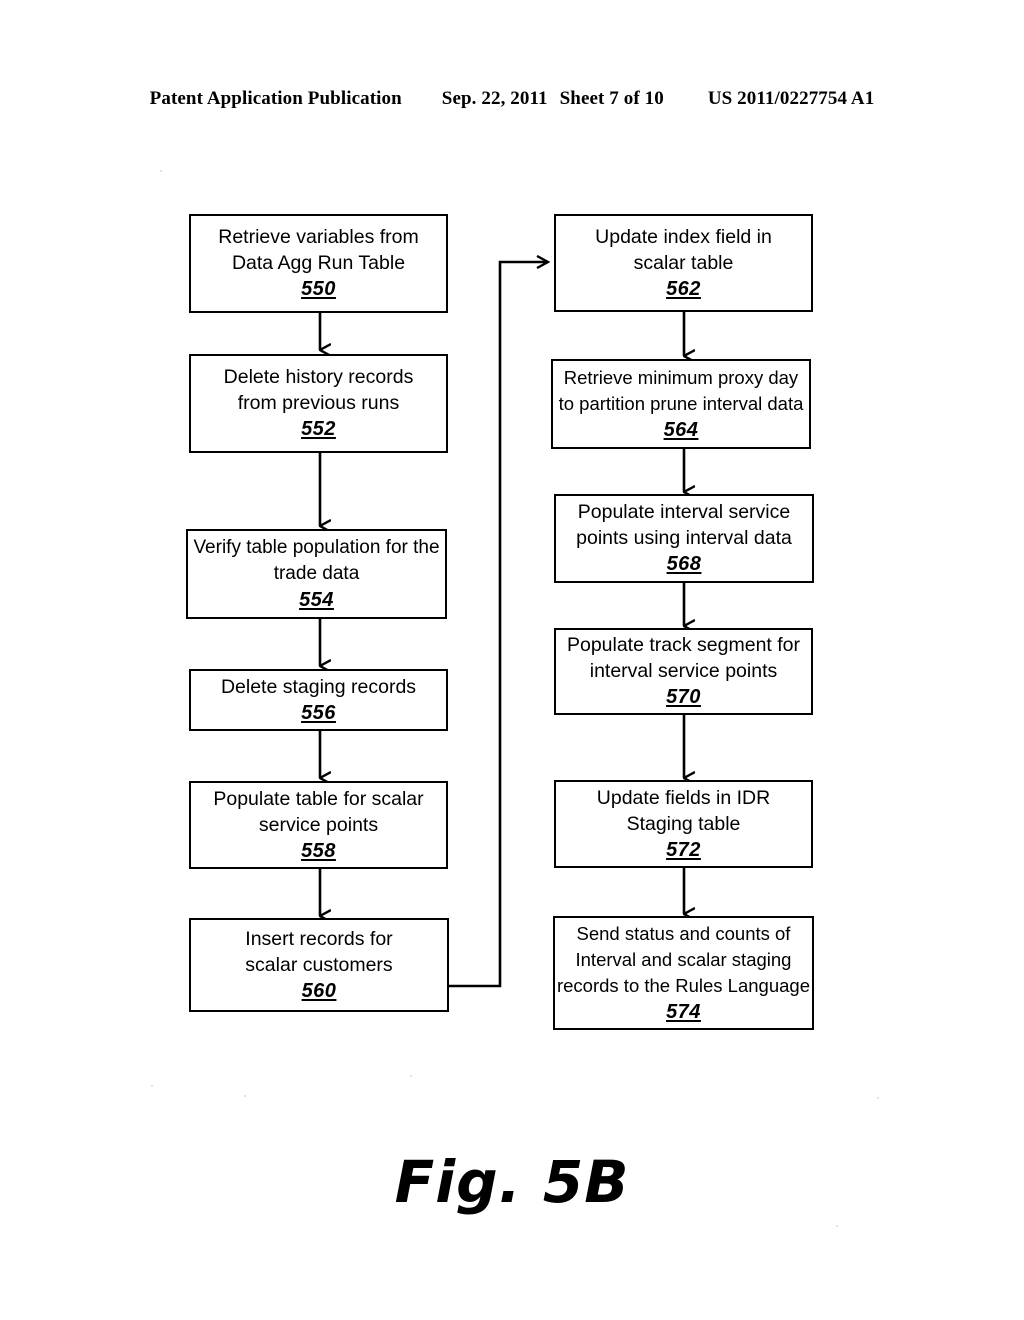  I want to click on process-box-574-ref: 574, so click(683, 1011).